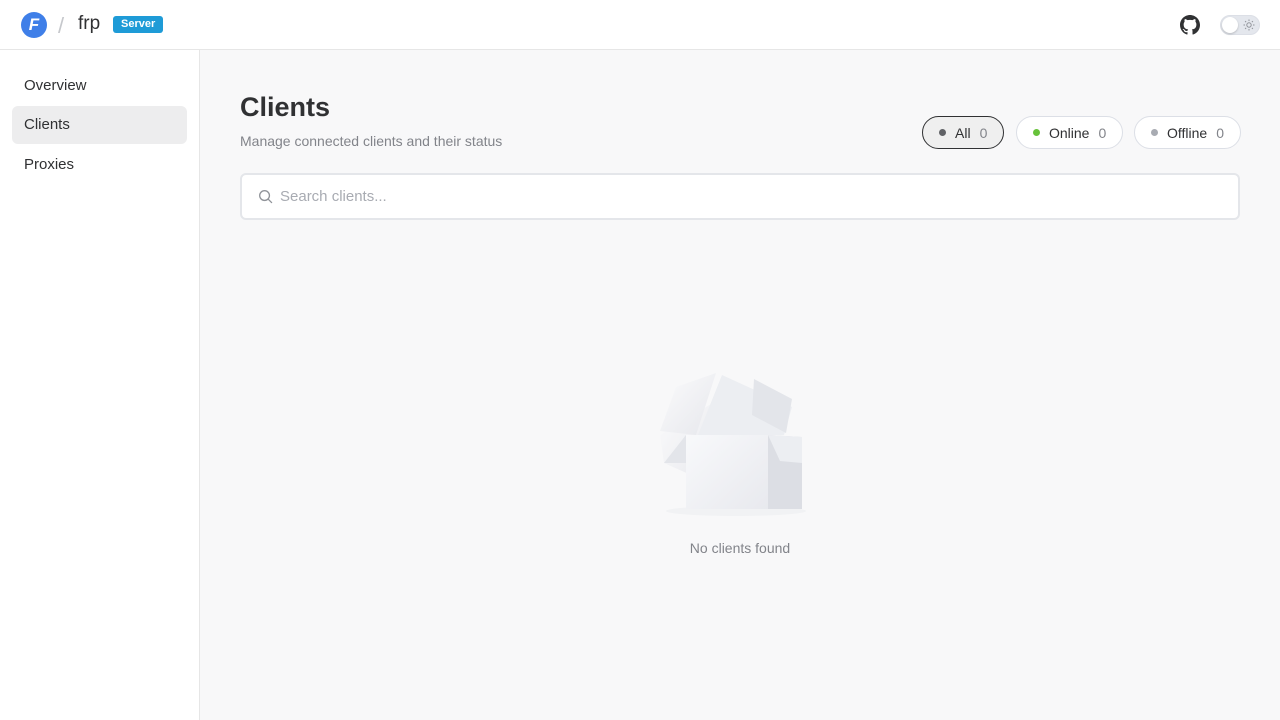 The image size is (1280, 720). What do you see at coordinates (89, 24) in the screenshot?
I see `app-name: frp` at bounding box center [89, 24].